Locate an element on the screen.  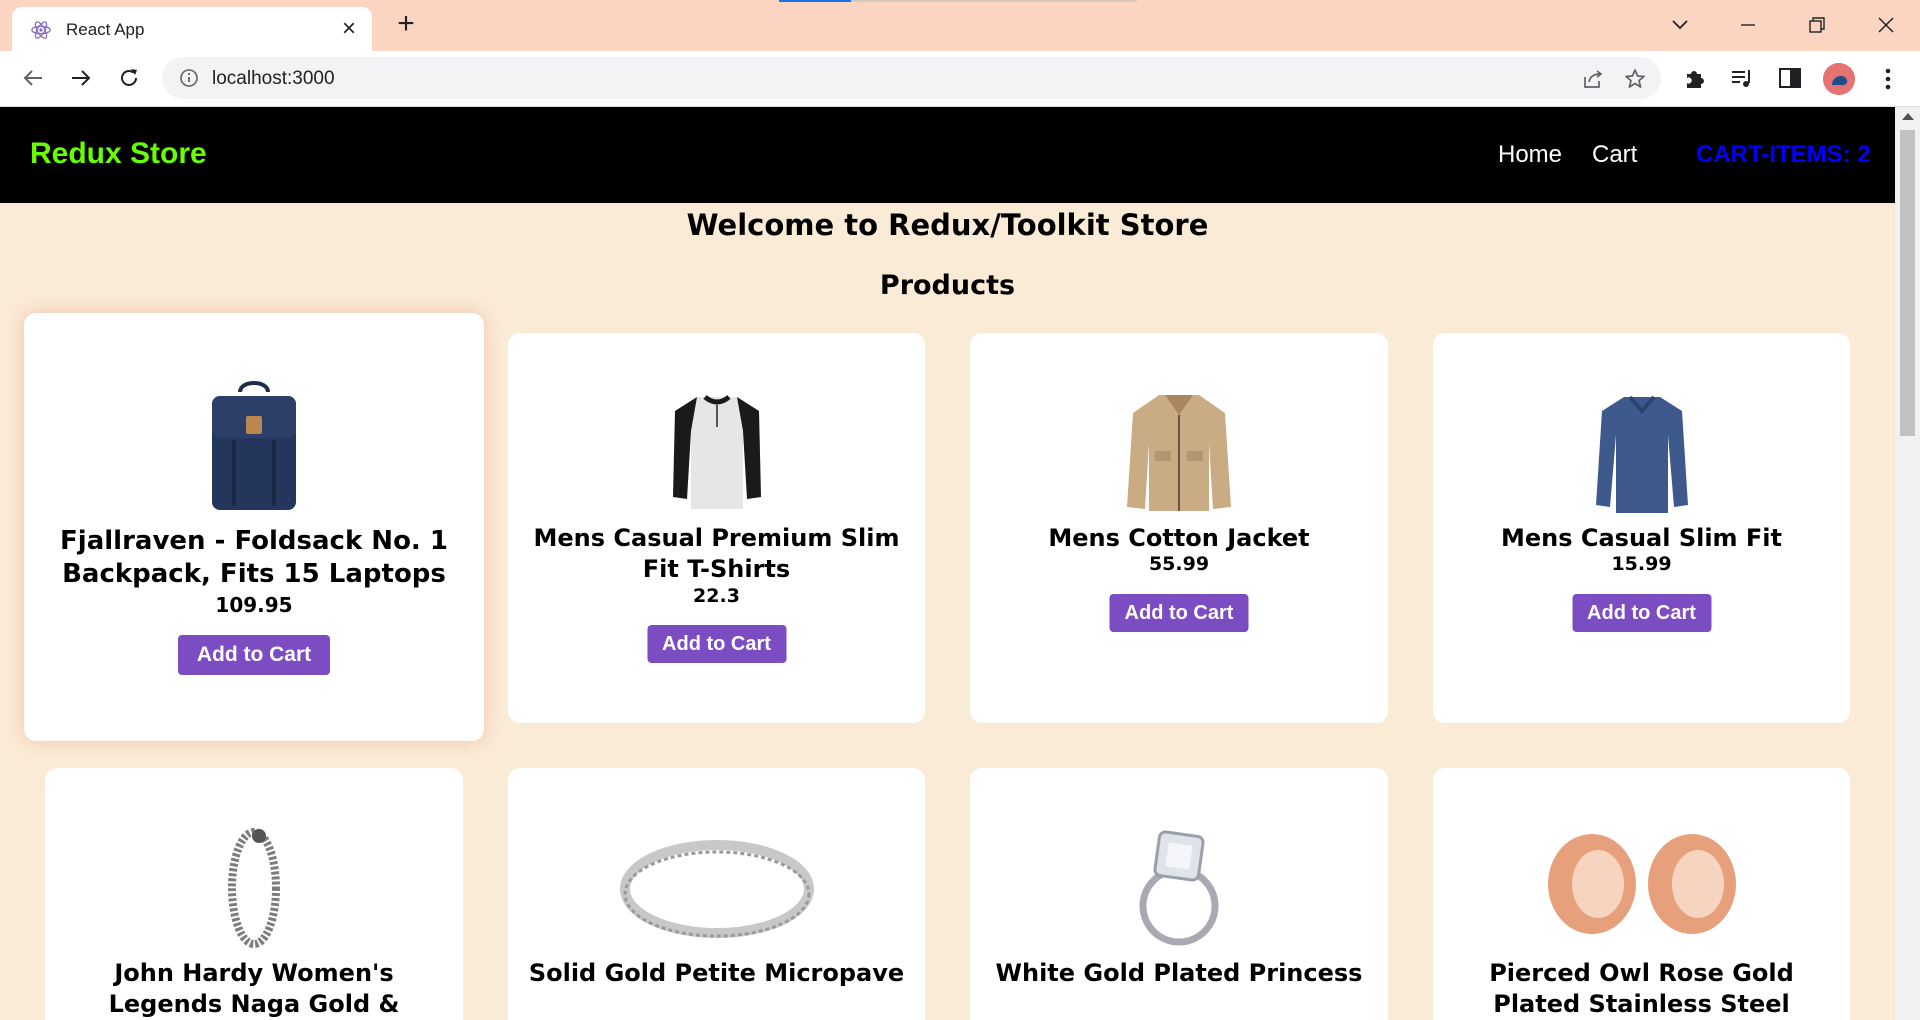
nav-link-home: Home is located at coordinates (1530, 155).